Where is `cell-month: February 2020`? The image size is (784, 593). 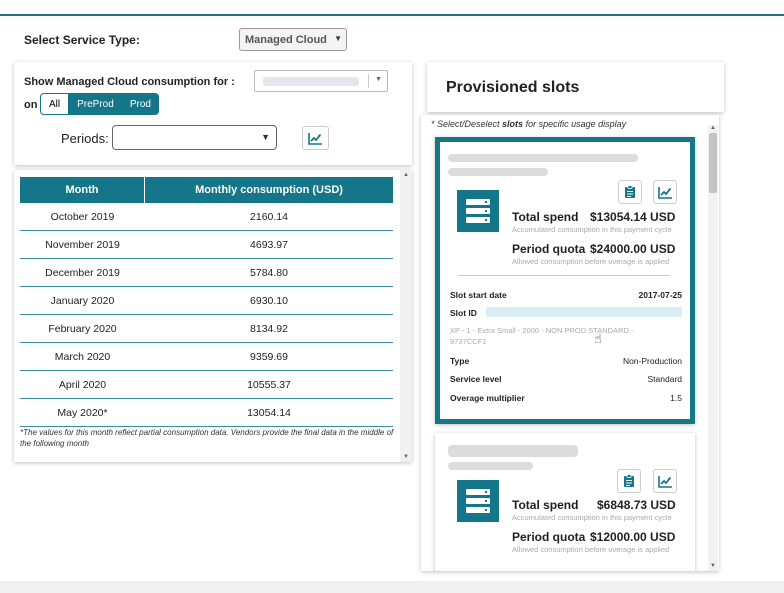
cell-month: February 2020 is located at coordinates (82, 328).